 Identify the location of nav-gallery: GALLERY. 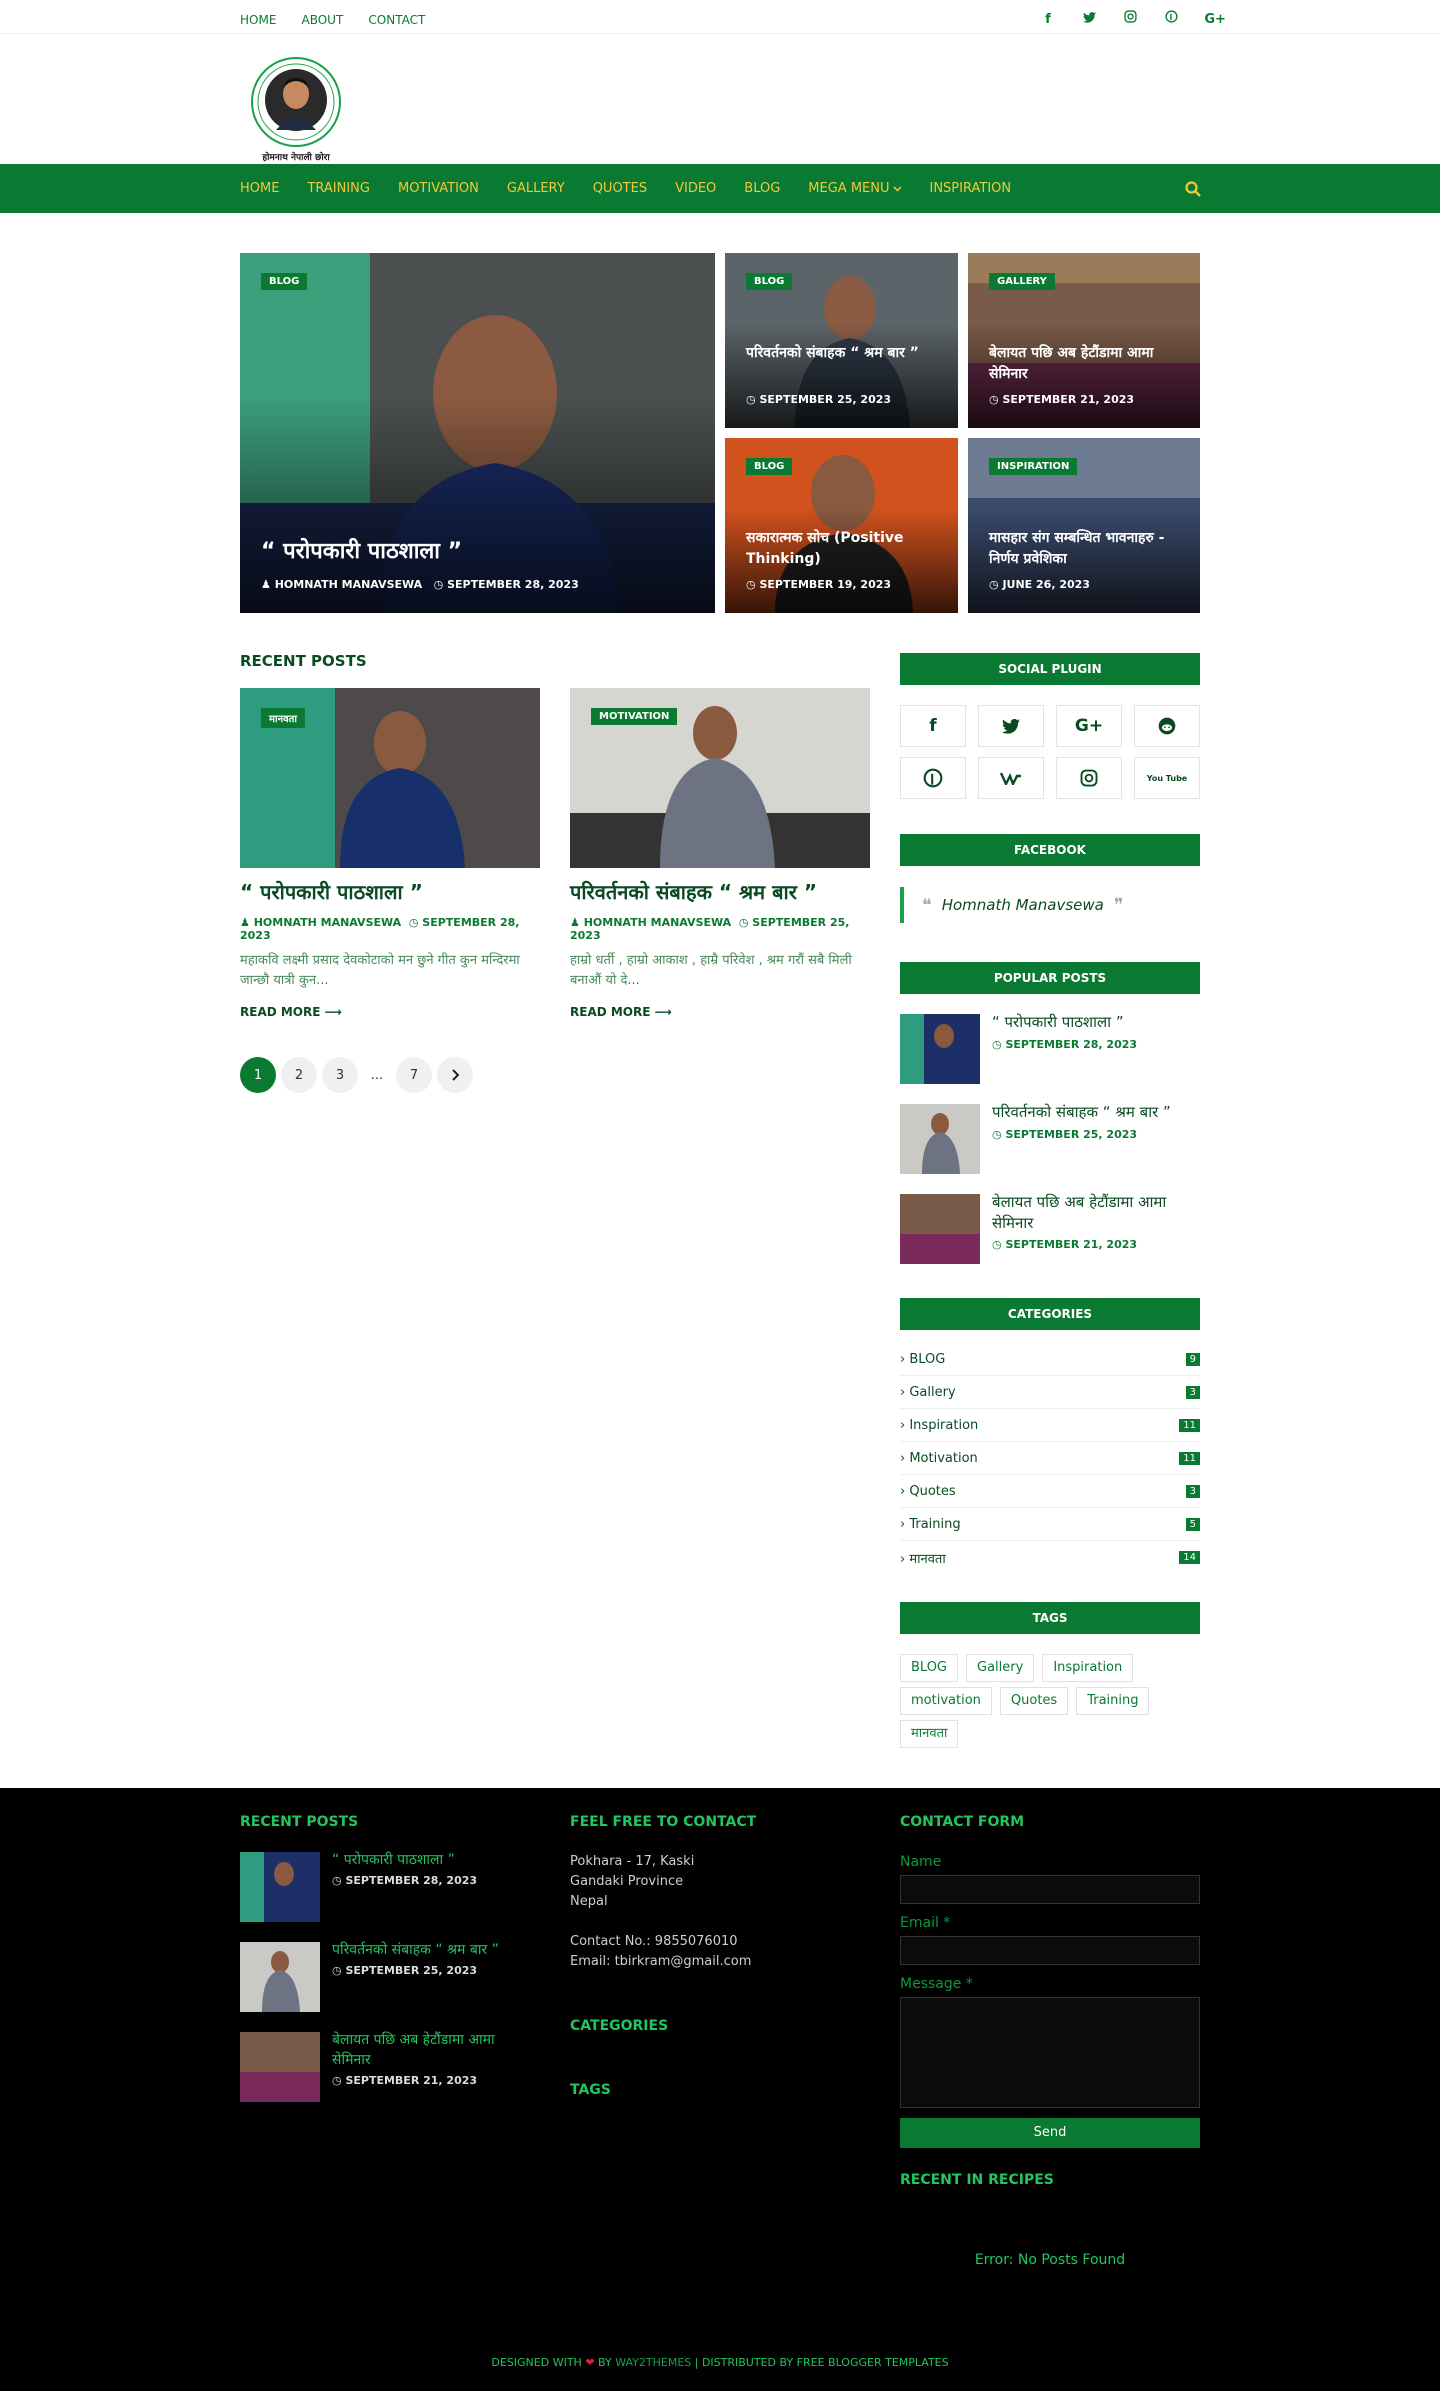
(536, 188).